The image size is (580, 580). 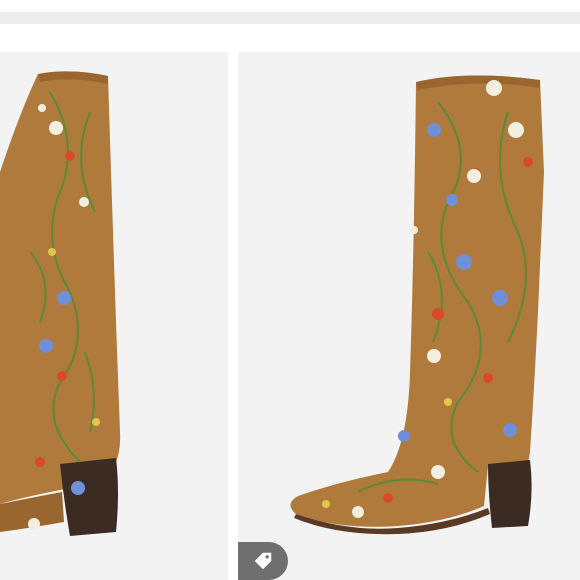 What do you see at coordinates (290, 18) in the screenshot?
I see `top-gray-bar` at bounding box center [290, 18].